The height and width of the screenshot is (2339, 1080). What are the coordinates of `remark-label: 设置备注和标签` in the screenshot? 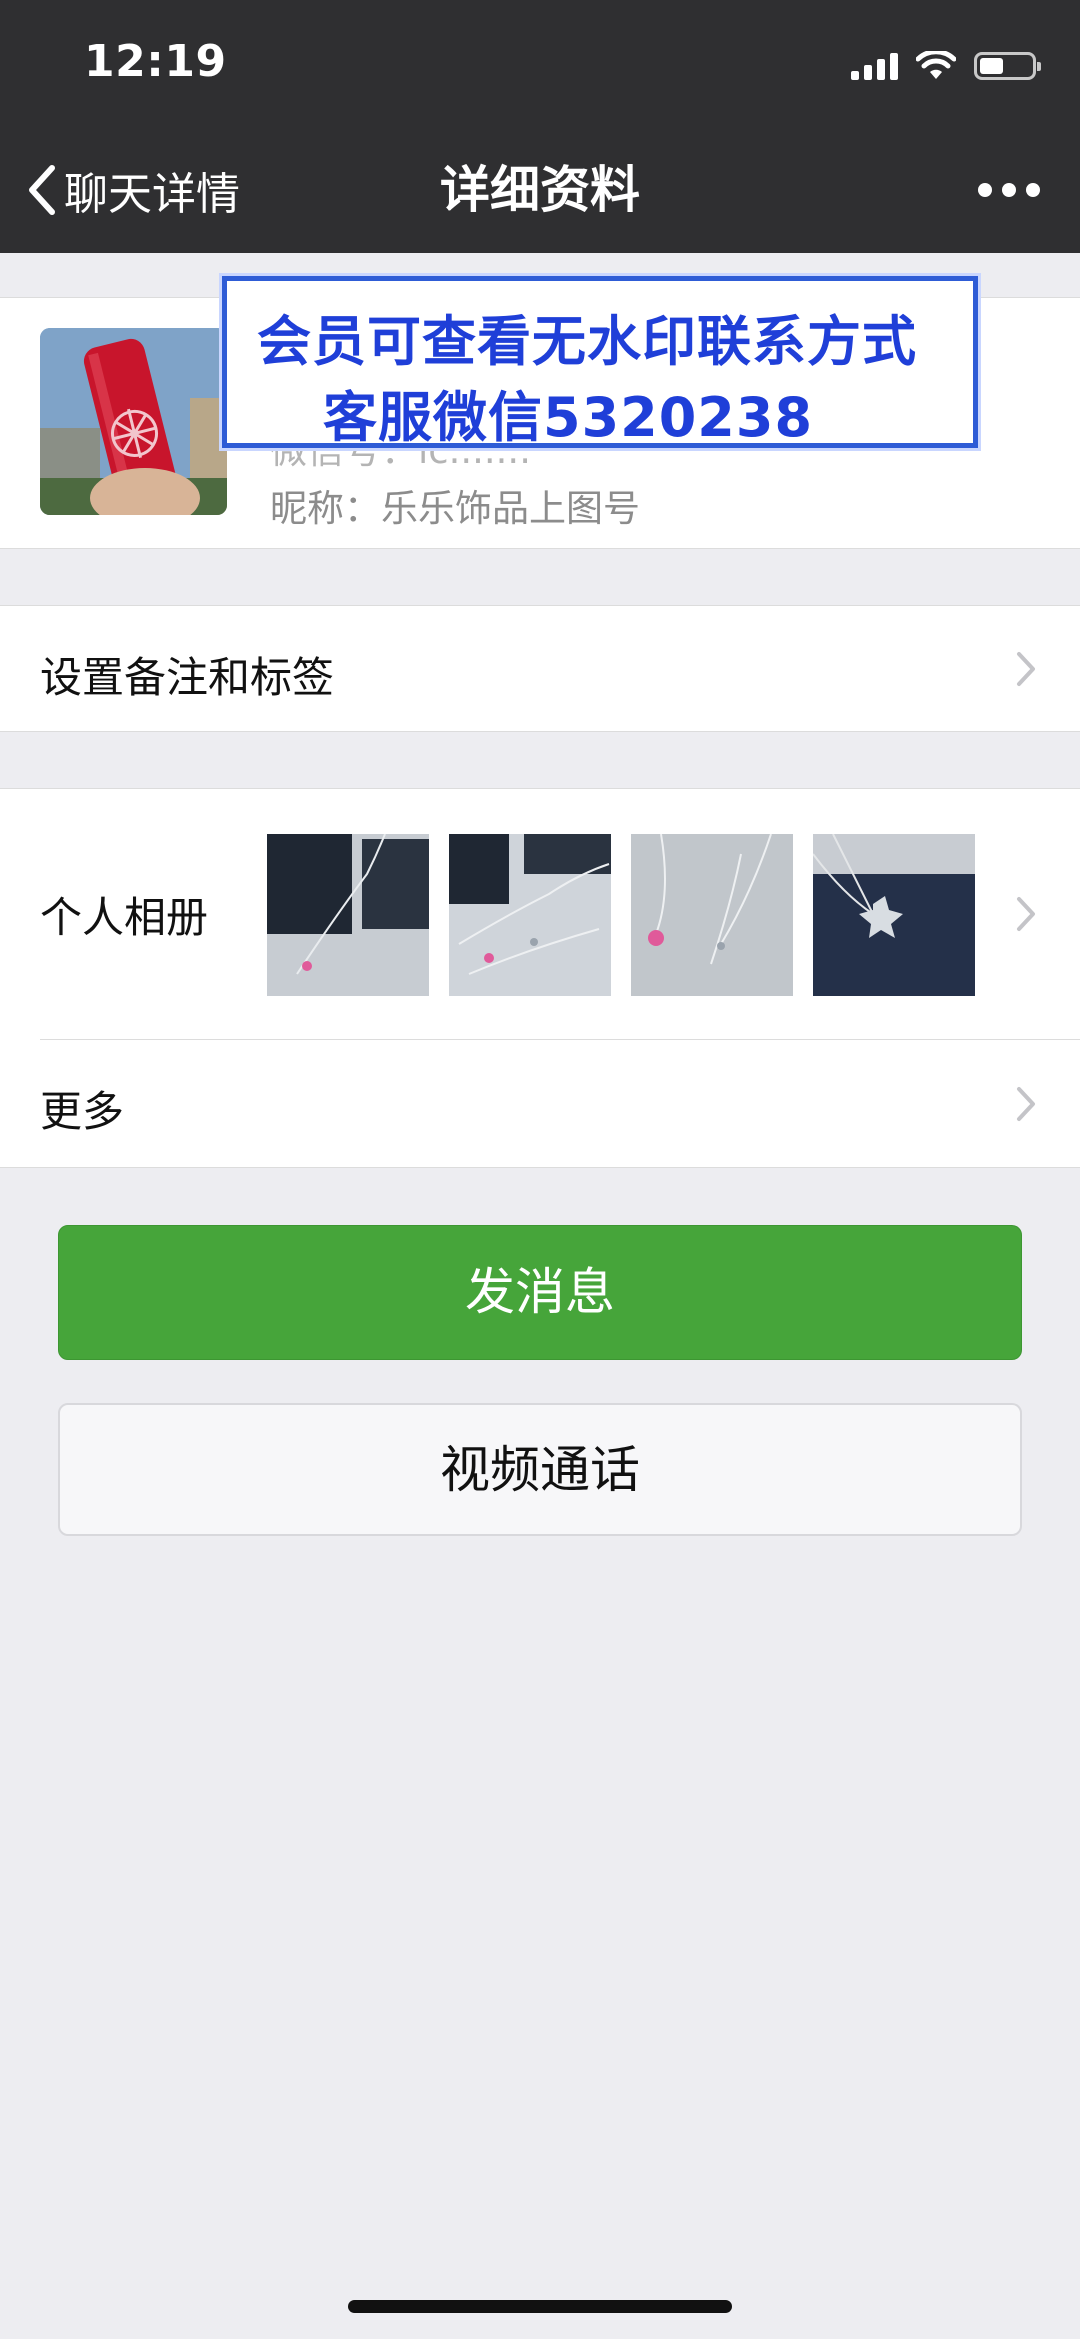 It's located at (187, 677).